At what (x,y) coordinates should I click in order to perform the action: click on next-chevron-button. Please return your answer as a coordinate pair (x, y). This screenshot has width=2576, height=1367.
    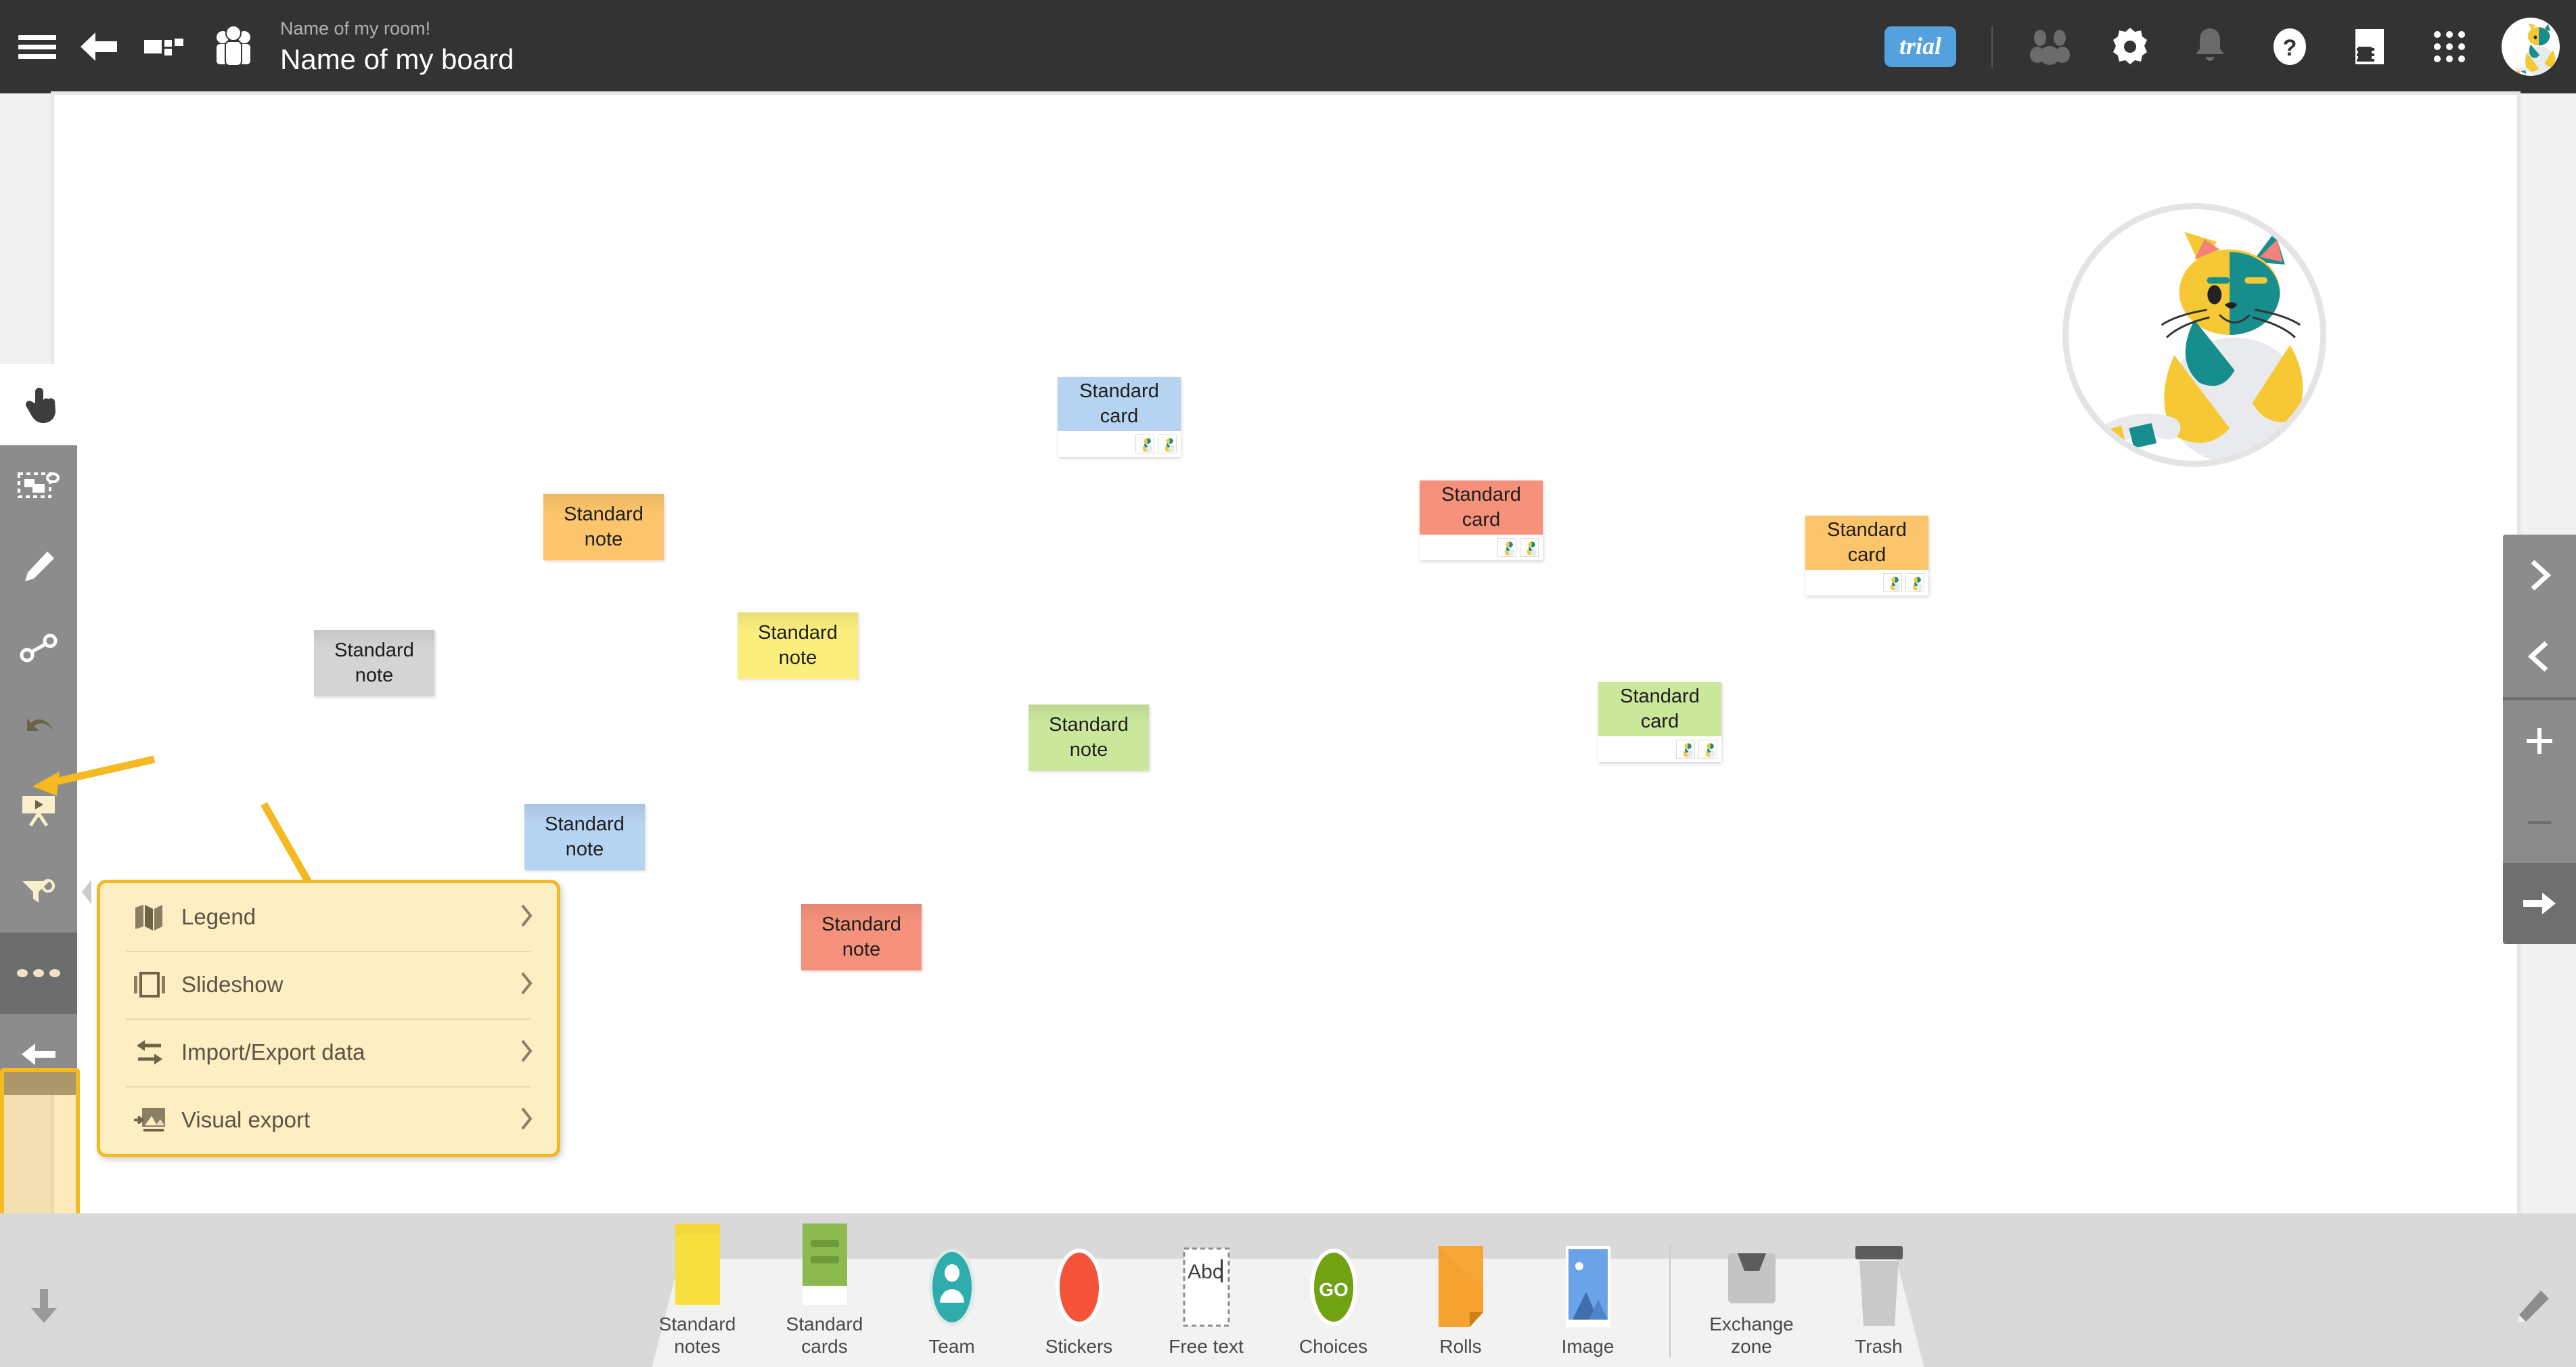
    Looking at the image, I should click on (2539, 576).